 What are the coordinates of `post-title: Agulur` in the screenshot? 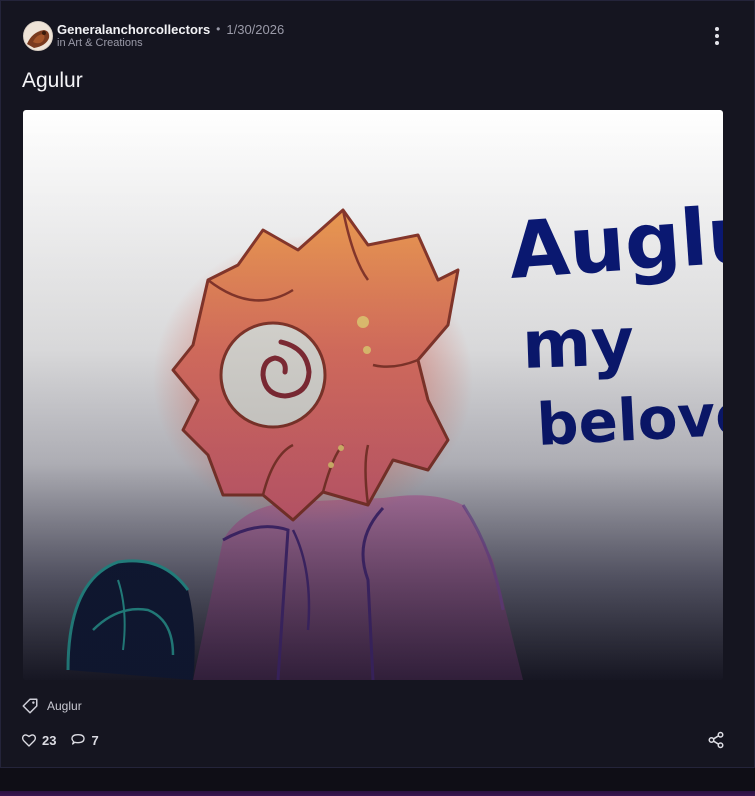 It's located at (52, 80).